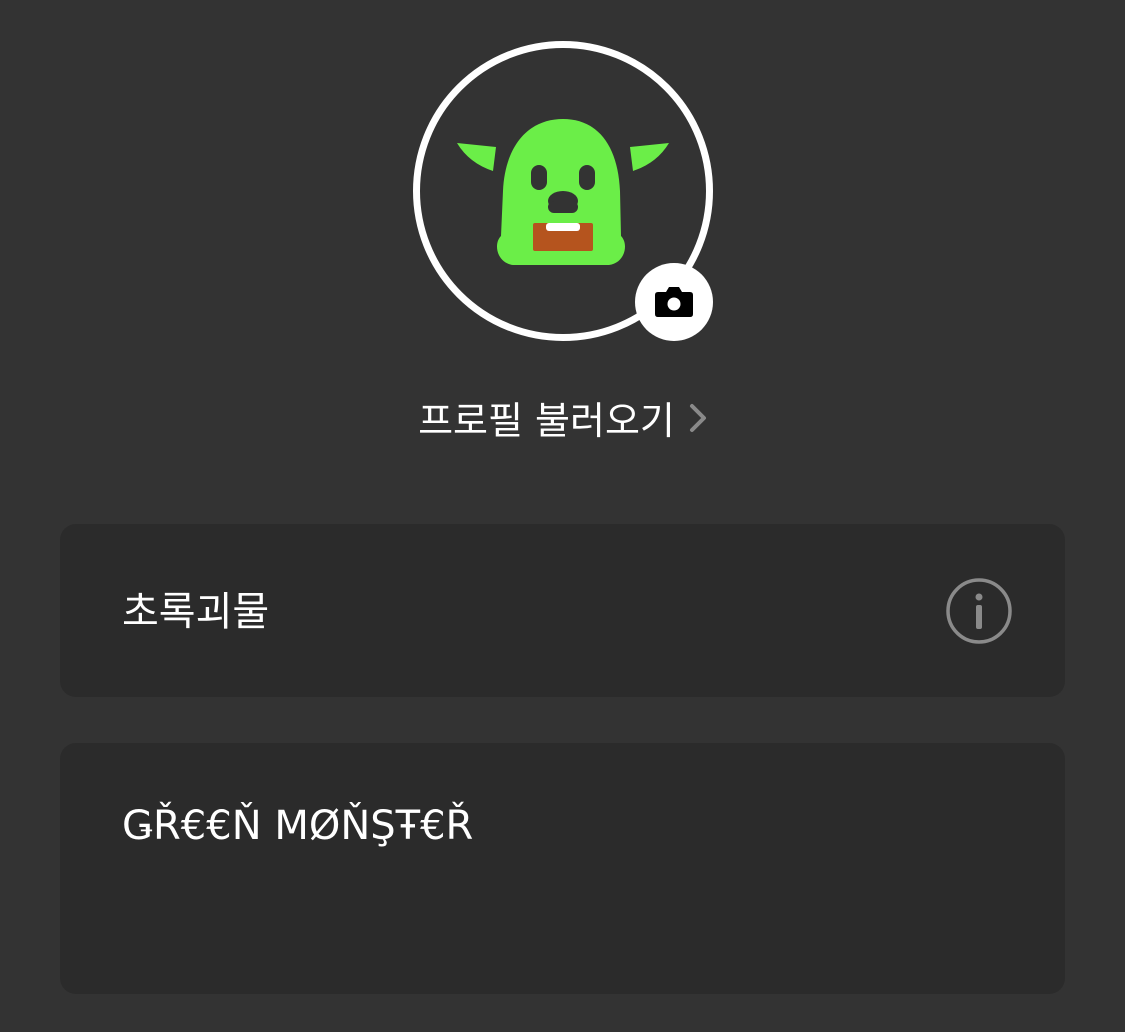 This screenshot has width=1125, height=1032. I want to click on status-message-value: ǤŘ€€Ň MØŇŞŦ€Ř, so click(298, 826).